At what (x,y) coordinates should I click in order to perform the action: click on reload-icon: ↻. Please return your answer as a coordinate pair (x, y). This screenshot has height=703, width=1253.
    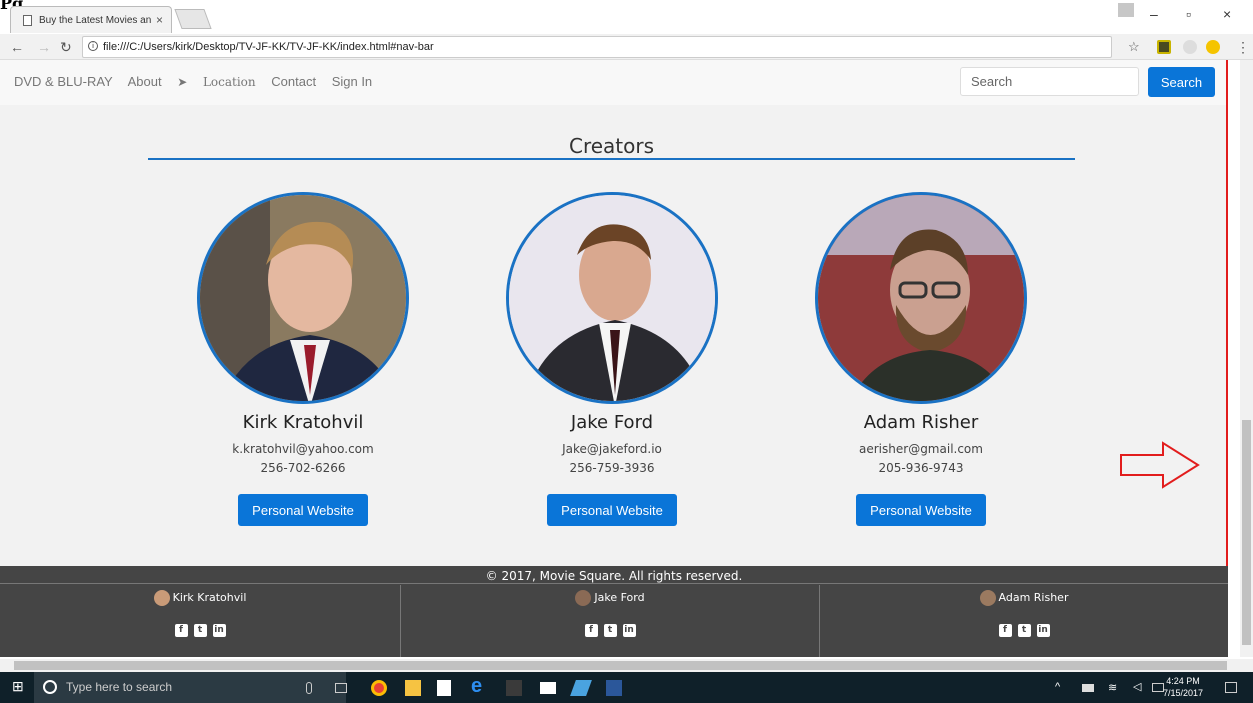
    Looking at the image, I should click on (66, 47).